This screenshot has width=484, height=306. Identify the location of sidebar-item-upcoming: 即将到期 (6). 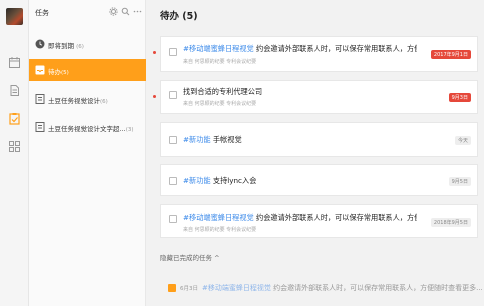
(87, 44).